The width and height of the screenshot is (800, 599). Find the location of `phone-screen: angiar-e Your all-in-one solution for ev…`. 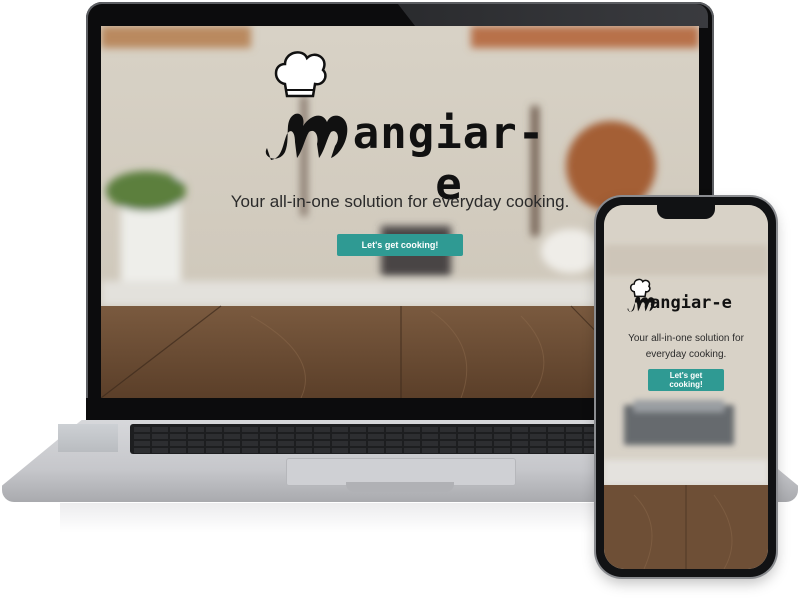

phone-screen: angiar-e Your all-in-one solution for ev… is located at coordinates (686, 387).